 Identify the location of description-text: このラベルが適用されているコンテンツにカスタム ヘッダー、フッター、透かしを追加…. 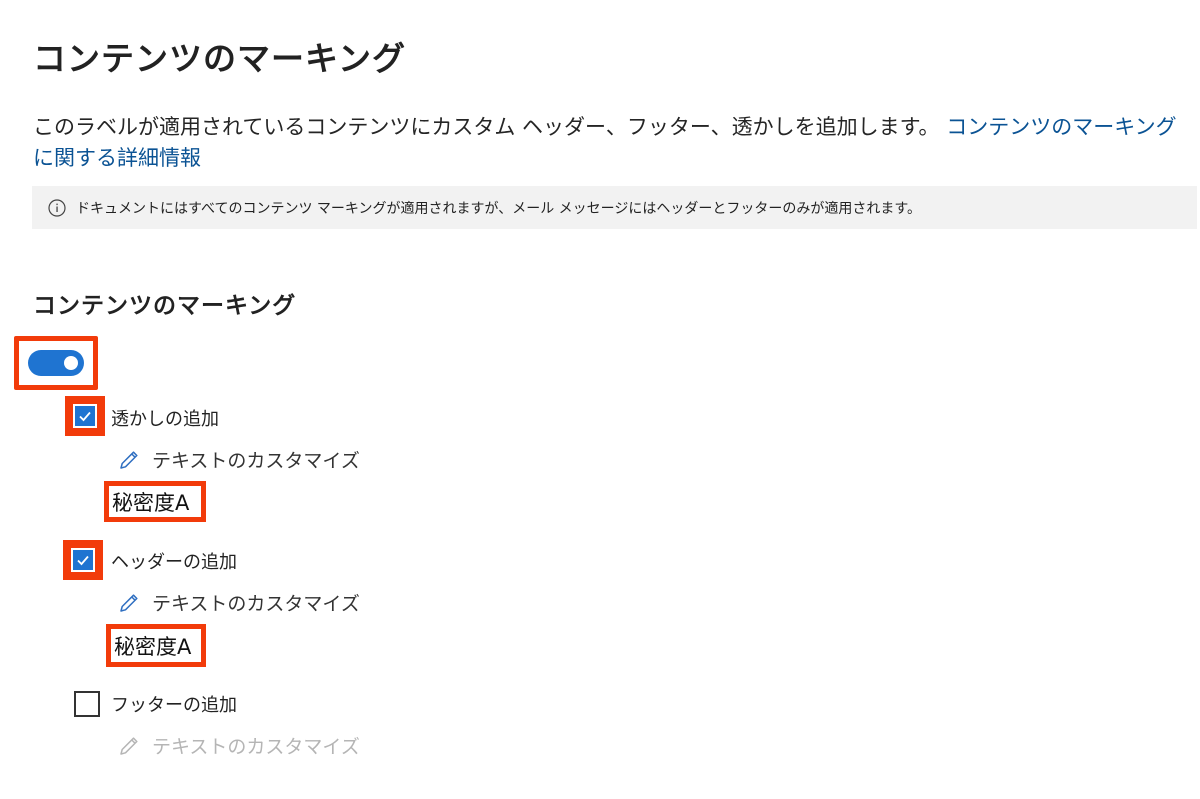
(486, 127).